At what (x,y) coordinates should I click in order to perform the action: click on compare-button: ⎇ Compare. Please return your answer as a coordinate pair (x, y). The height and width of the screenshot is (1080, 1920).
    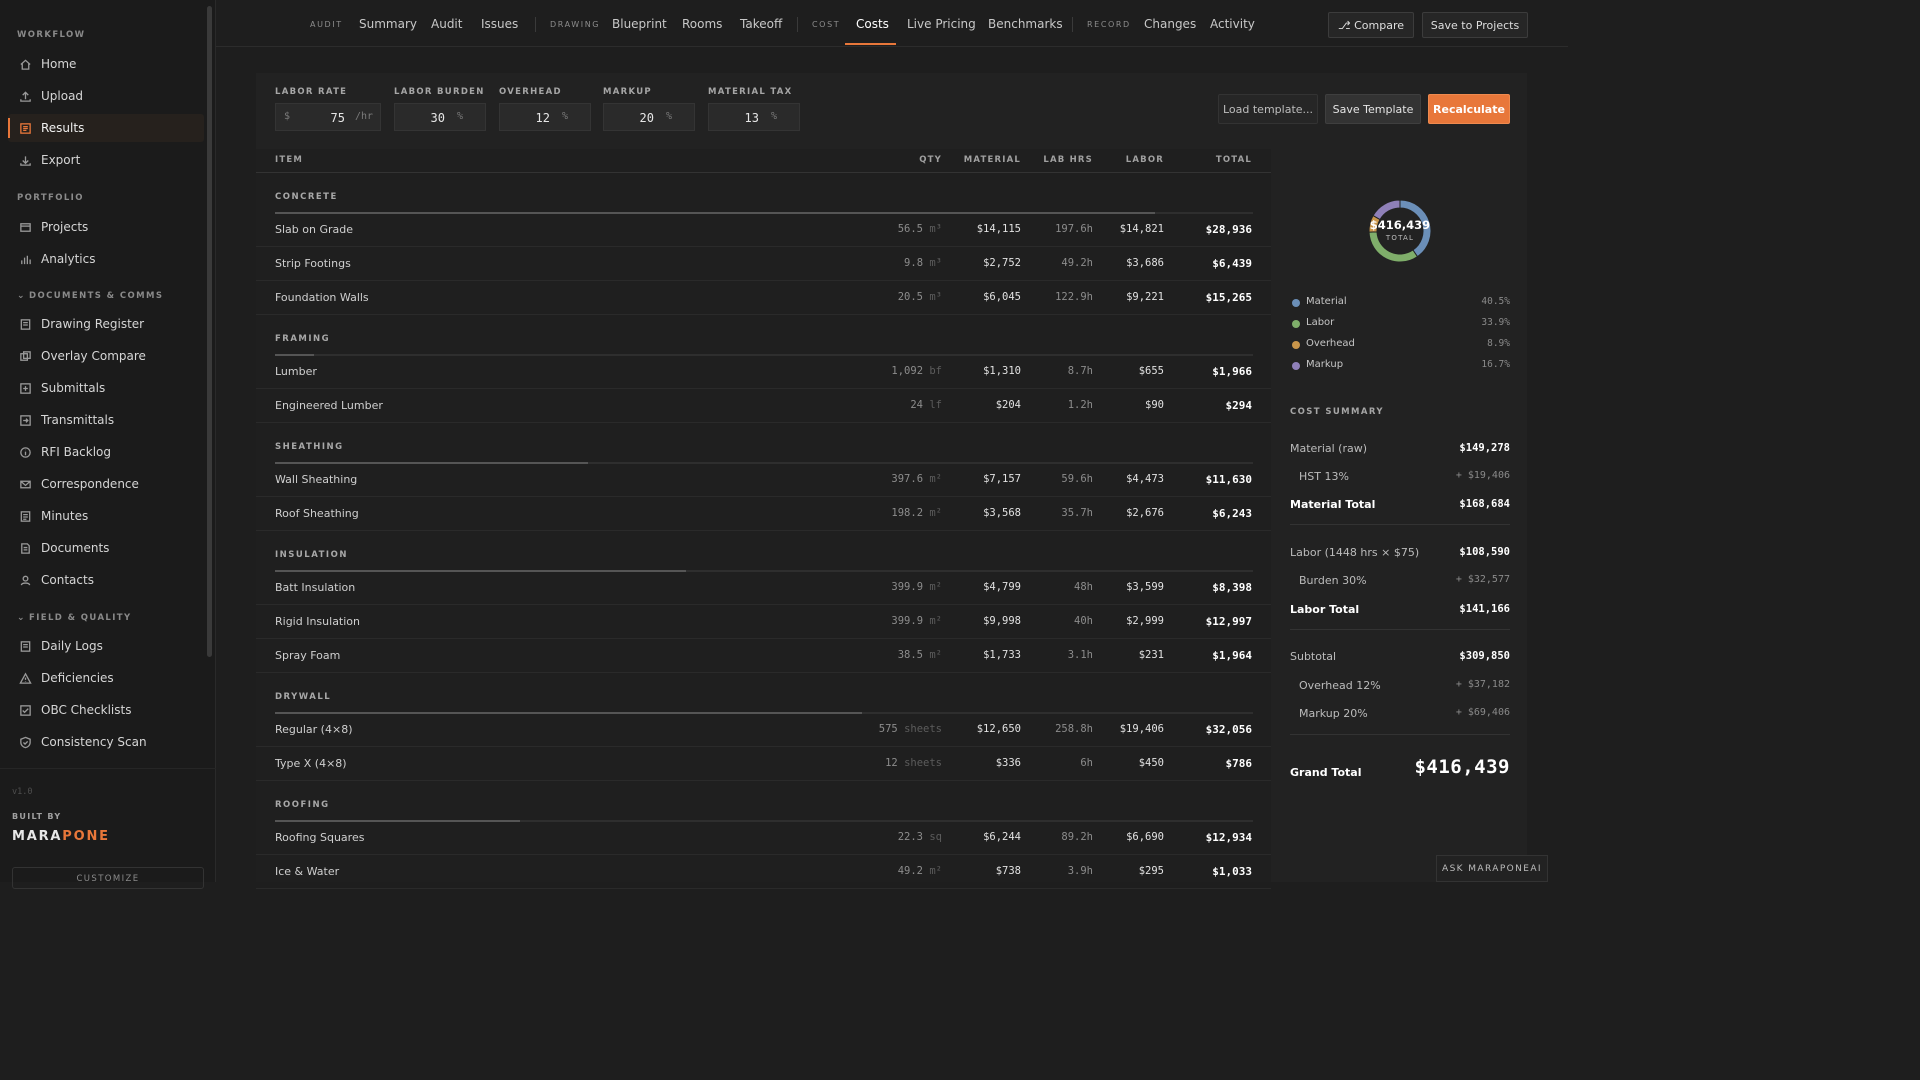
    Looking at the image, I should click on (1371, 25).